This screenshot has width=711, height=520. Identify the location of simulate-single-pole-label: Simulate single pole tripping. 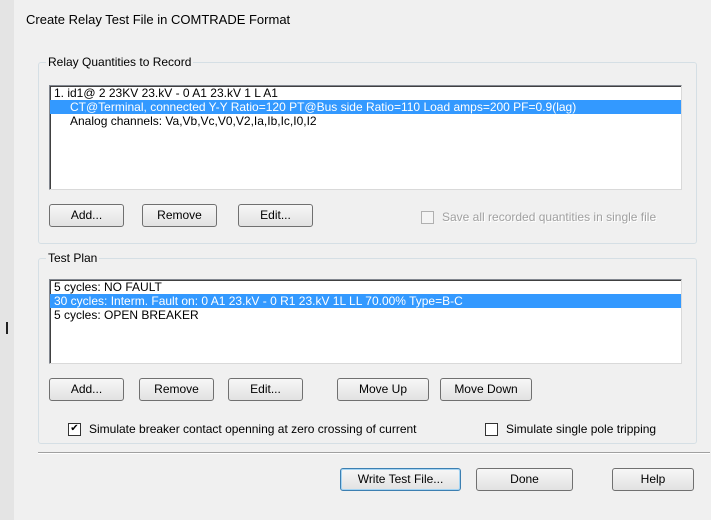
(581, 429).